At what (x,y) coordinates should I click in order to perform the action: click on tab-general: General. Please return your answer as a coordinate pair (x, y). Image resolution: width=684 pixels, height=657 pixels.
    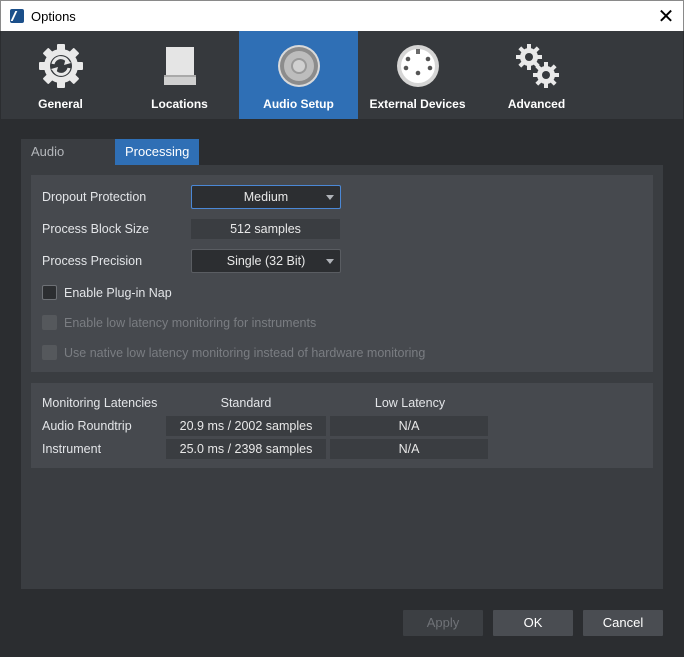
    Looking at the image, I should click on (60, 75).